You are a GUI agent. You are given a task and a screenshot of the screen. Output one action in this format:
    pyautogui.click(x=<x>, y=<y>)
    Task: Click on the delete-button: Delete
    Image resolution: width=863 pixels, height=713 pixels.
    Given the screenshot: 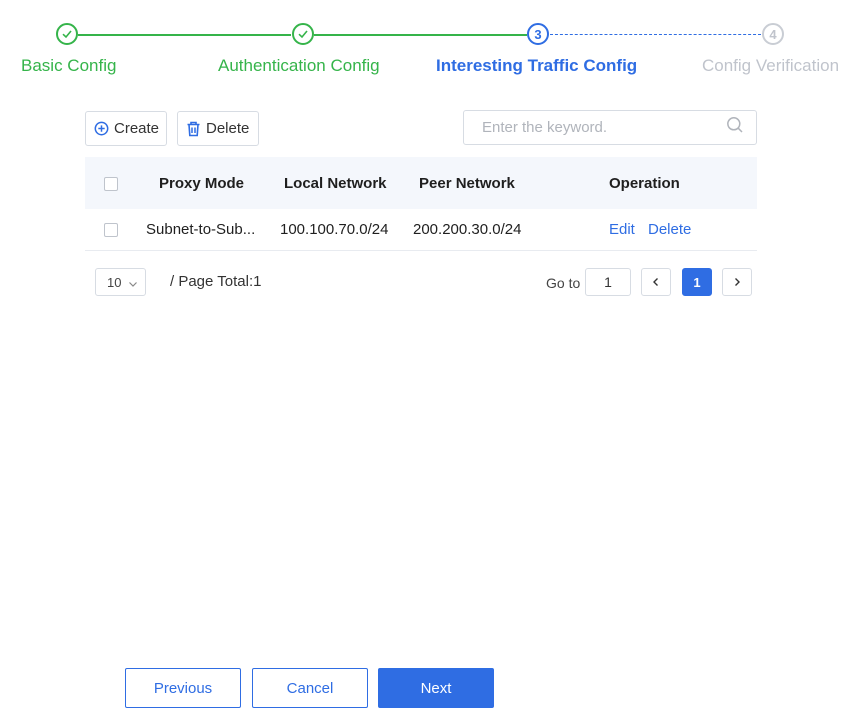 What is the action you would take?
    pyautogui.click(x=218, y=128)
    